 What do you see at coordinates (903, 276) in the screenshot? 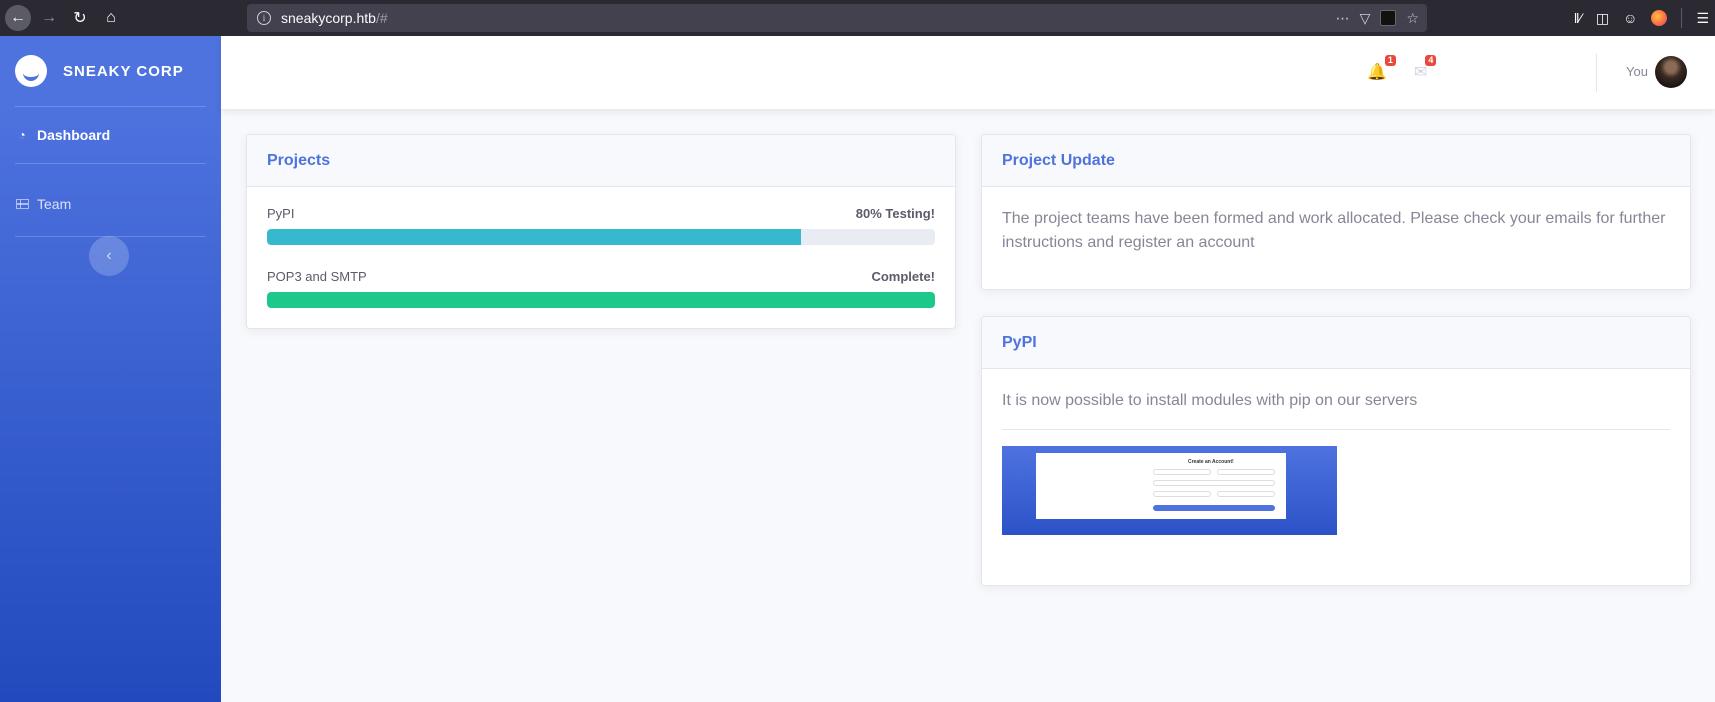
I see `project-status: Complete!` at bounding box center [903, 276].